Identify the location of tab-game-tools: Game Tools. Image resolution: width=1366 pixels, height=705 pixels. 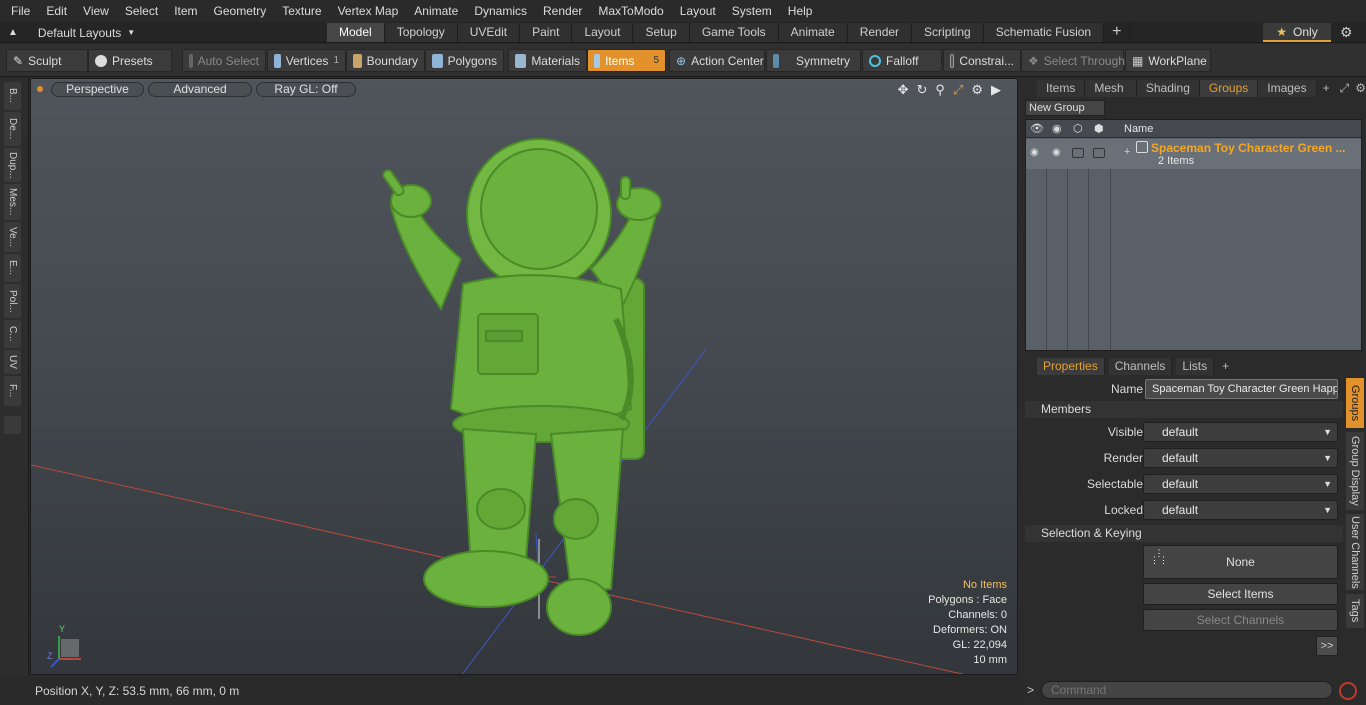
(734, 32).